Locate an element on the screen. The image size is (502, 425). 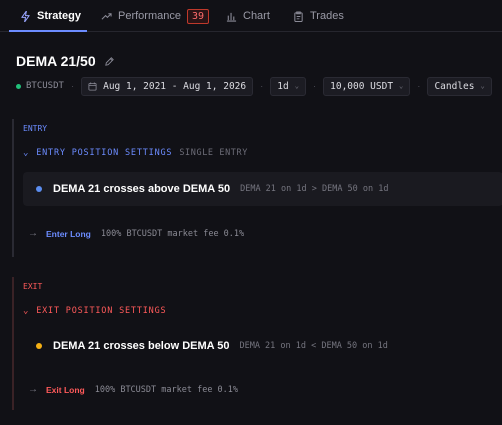
status-dot is located at coordinates (18, 86).